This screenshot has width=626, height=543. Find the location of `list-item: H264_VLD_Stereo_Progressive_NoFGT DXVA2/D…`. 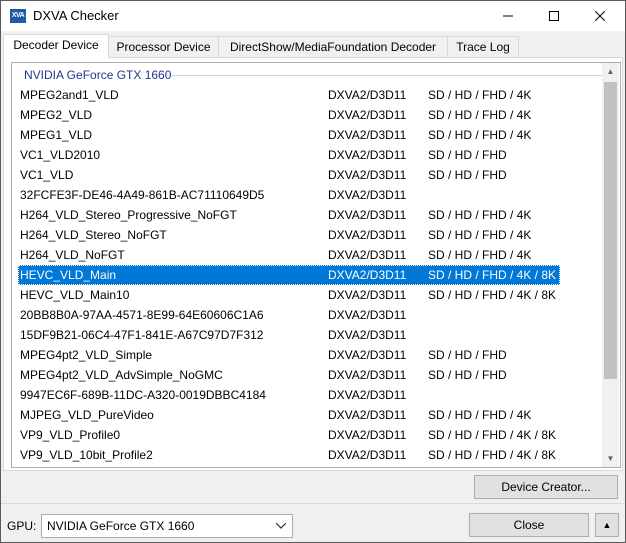

list-item: H264_VLD_Stereo_Progressive_NoFGT DXVA2/D… is located at coordinates (289, 215).